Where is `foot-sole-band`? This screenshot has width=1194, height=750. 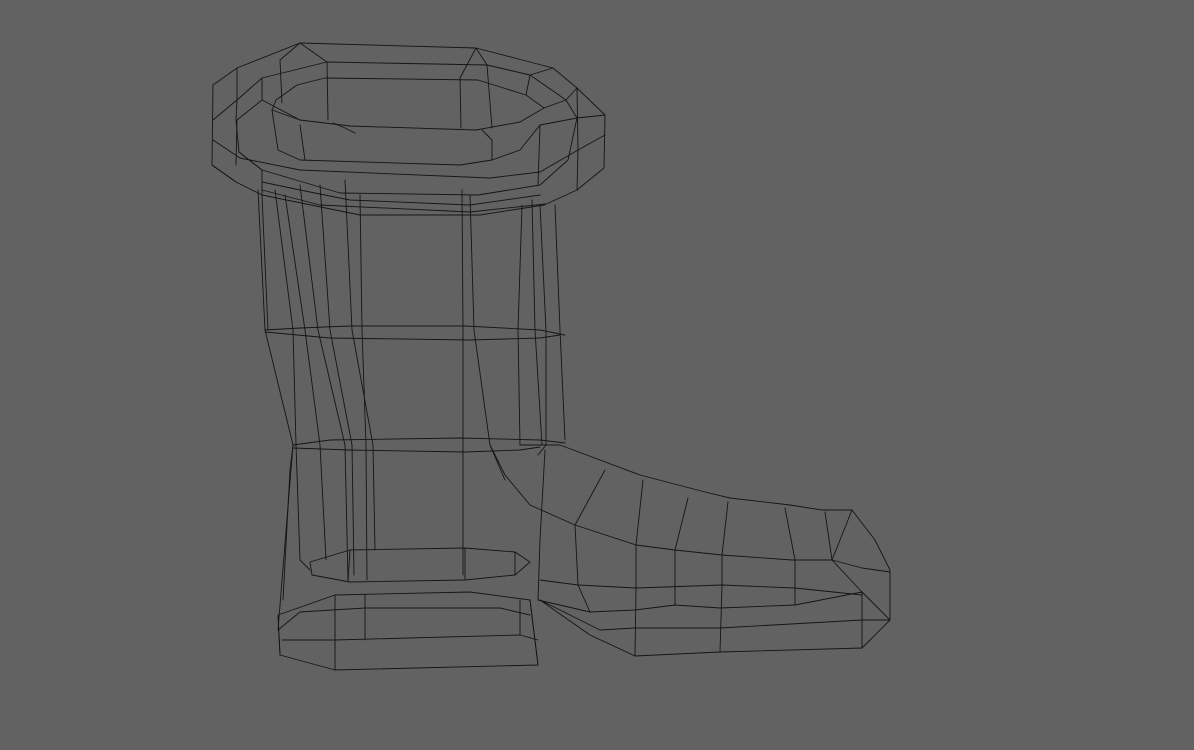 foot-sole-band is located at coordinates (715, 615).